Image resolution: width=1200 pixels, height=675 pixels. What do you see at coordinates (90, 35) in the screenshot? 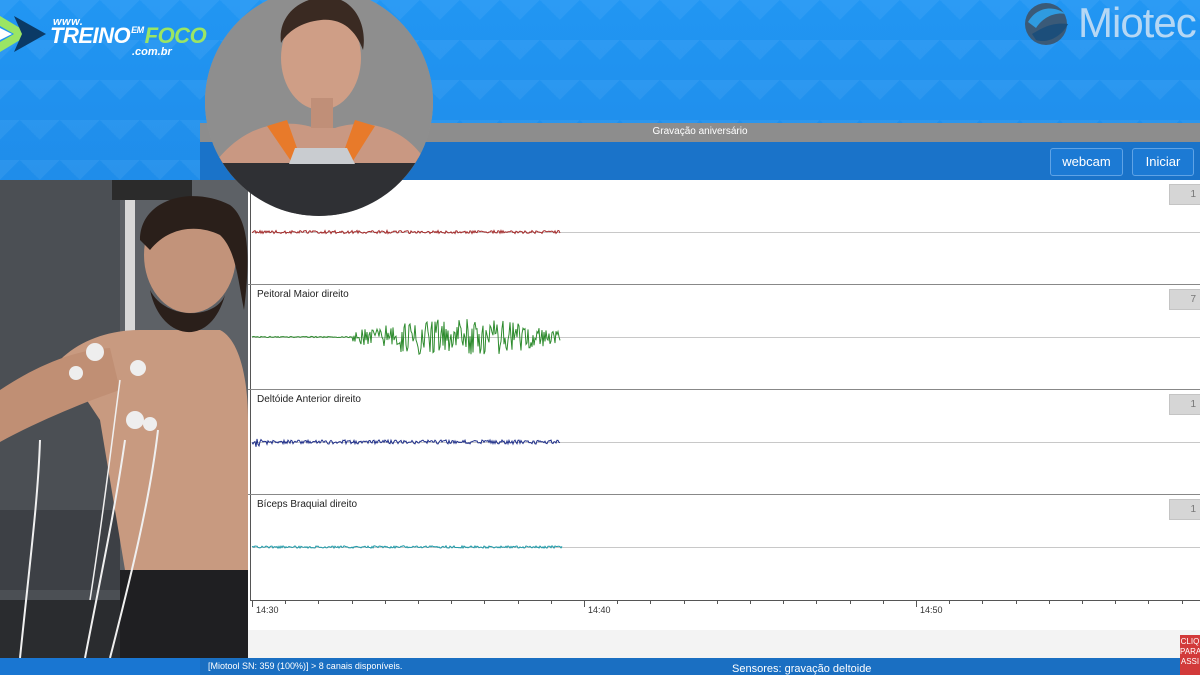
I see `brand-word-treino: TREINO` at bounding box center [90, 35].